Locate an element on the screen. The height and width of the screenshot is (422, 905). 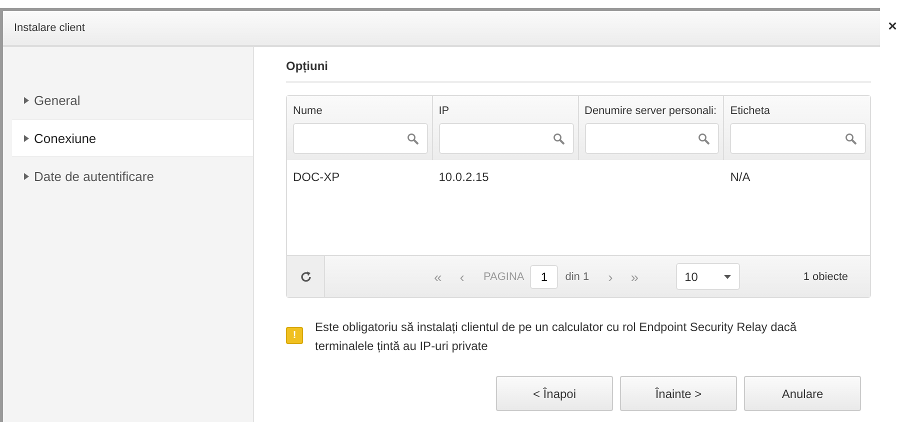
column-header: IP is located at coordinates (444, 111).